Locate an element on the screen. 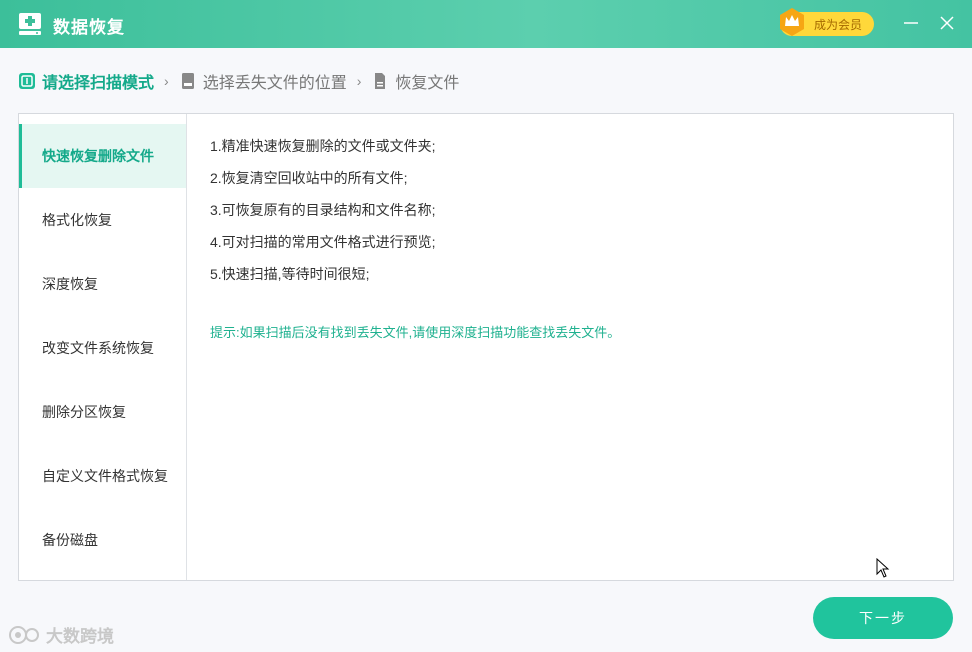 This screenshot has height=652, width=972. become-member-button: 成为会员 is located at coordinates (827, 22).